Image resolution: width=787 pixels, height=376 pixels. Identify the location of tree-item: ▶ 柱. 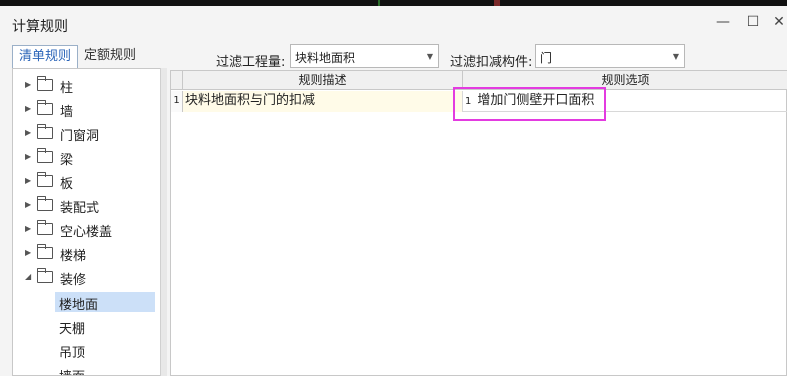
(89, 86).